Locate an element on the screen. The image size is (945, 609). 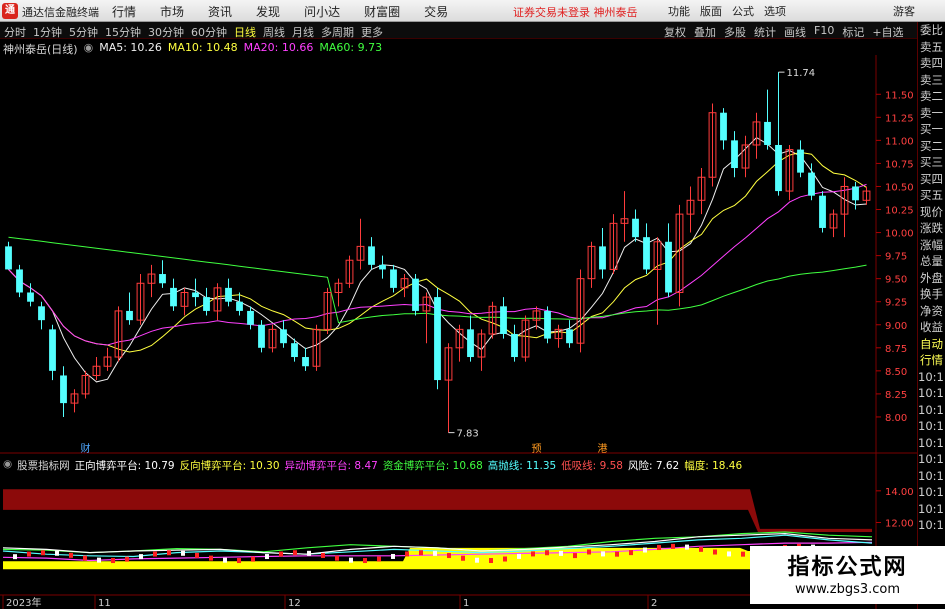
multi-stock-button: 多股 is located at coordinates (735, 32).